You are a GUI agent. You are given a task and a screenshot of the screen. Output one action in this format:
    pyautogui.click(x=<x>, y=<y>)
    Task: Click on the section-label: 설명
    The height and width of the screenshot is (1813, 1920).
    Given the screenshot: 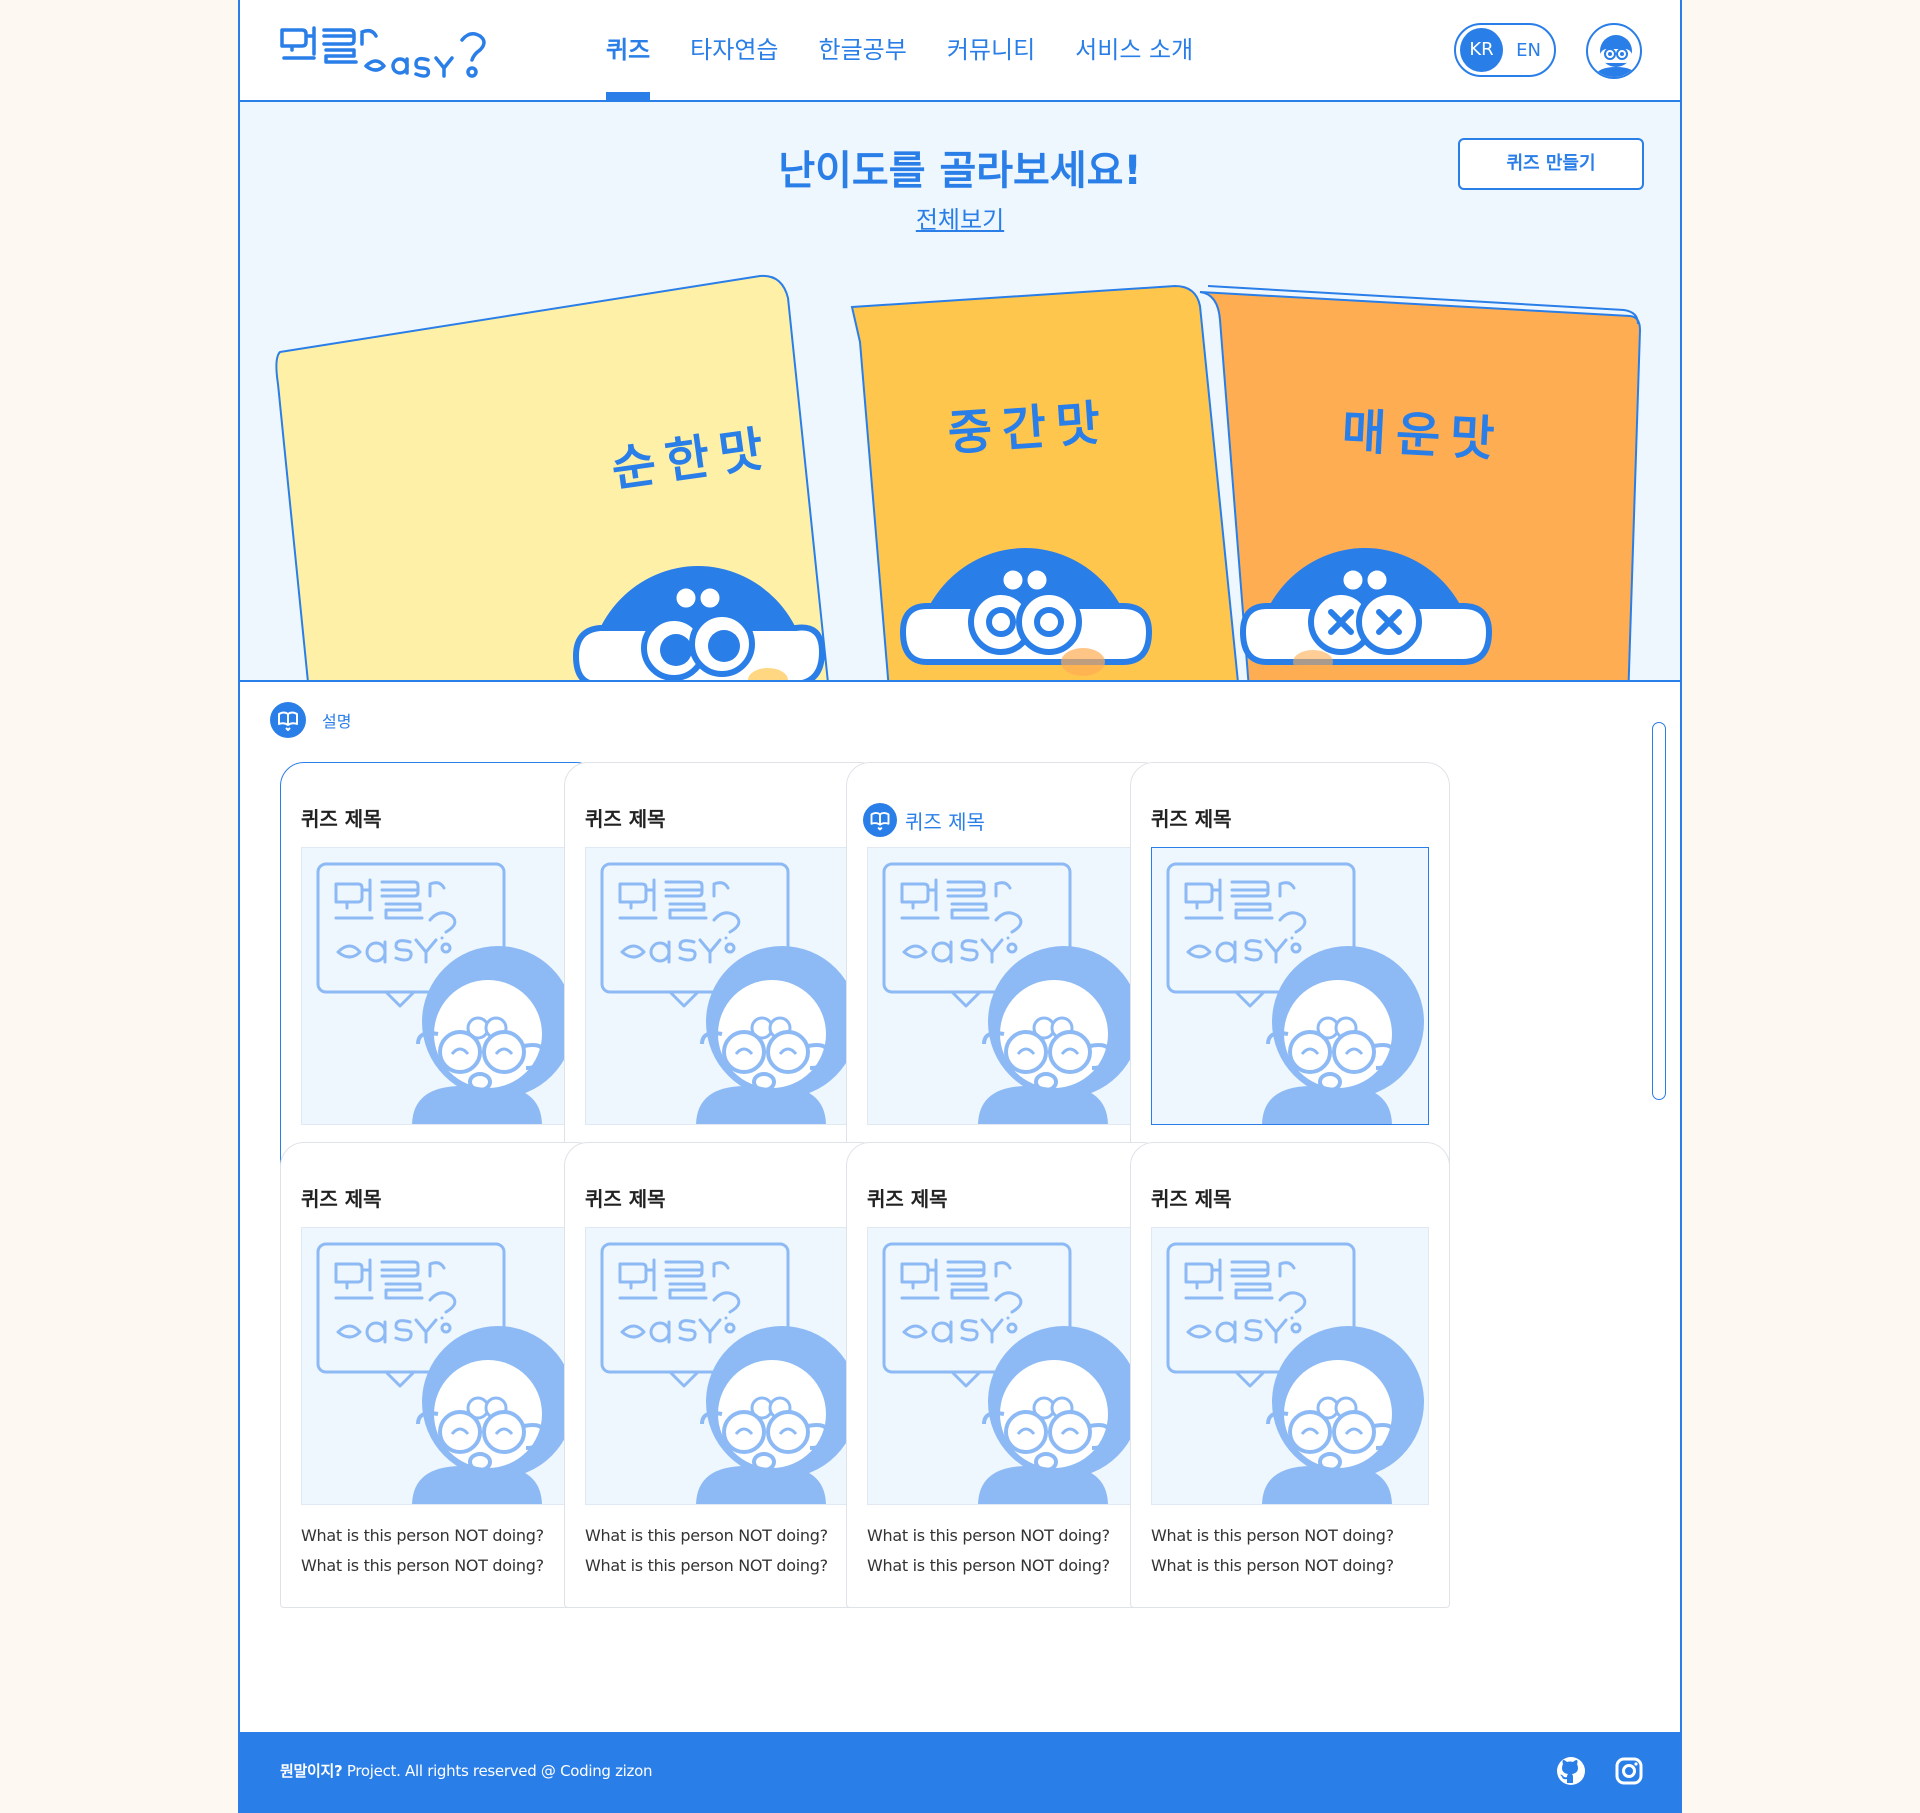 What is the action you would take?
    pyautogui.click(x=337, y=721)
    